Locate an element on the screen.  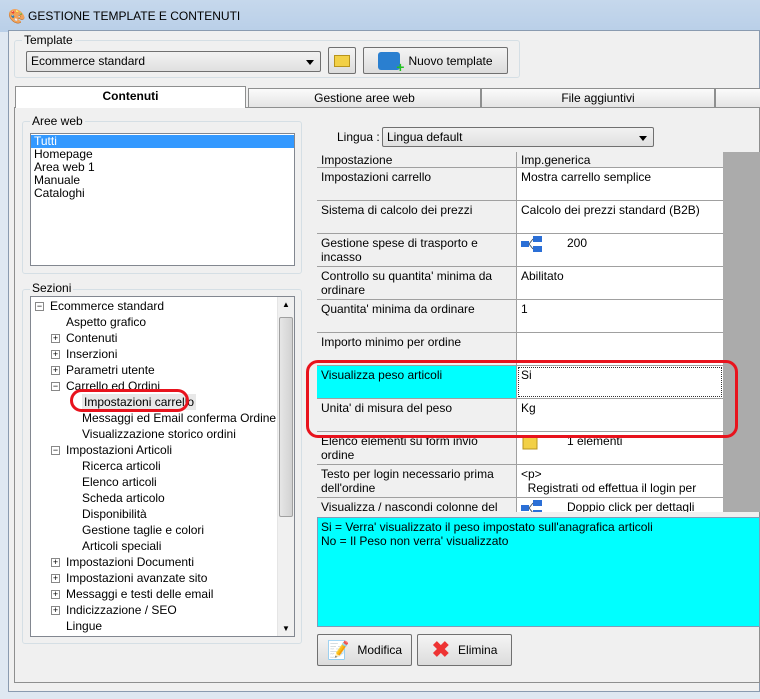
app-icon: 🎨 is located at coordinates (17, 16).